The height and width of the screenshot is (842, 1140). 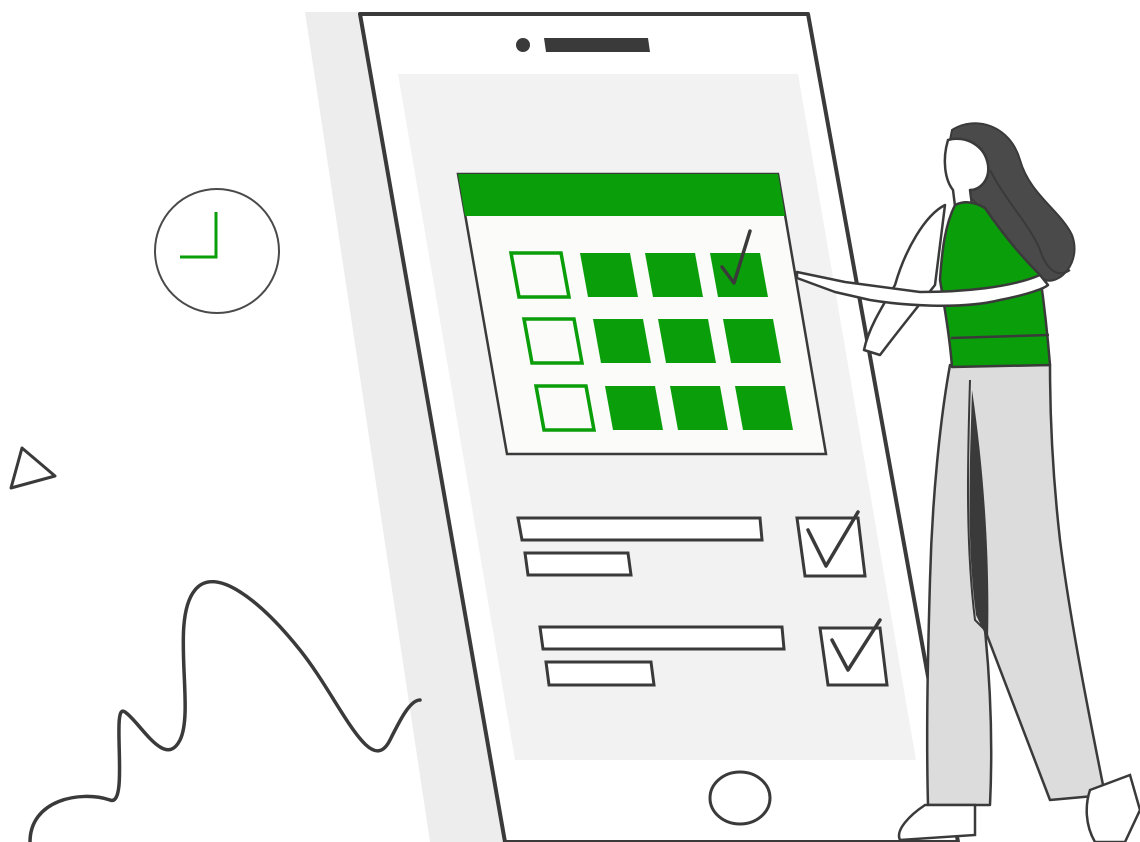 I want to click on woman-back-arm, so click(x=904, y=280).